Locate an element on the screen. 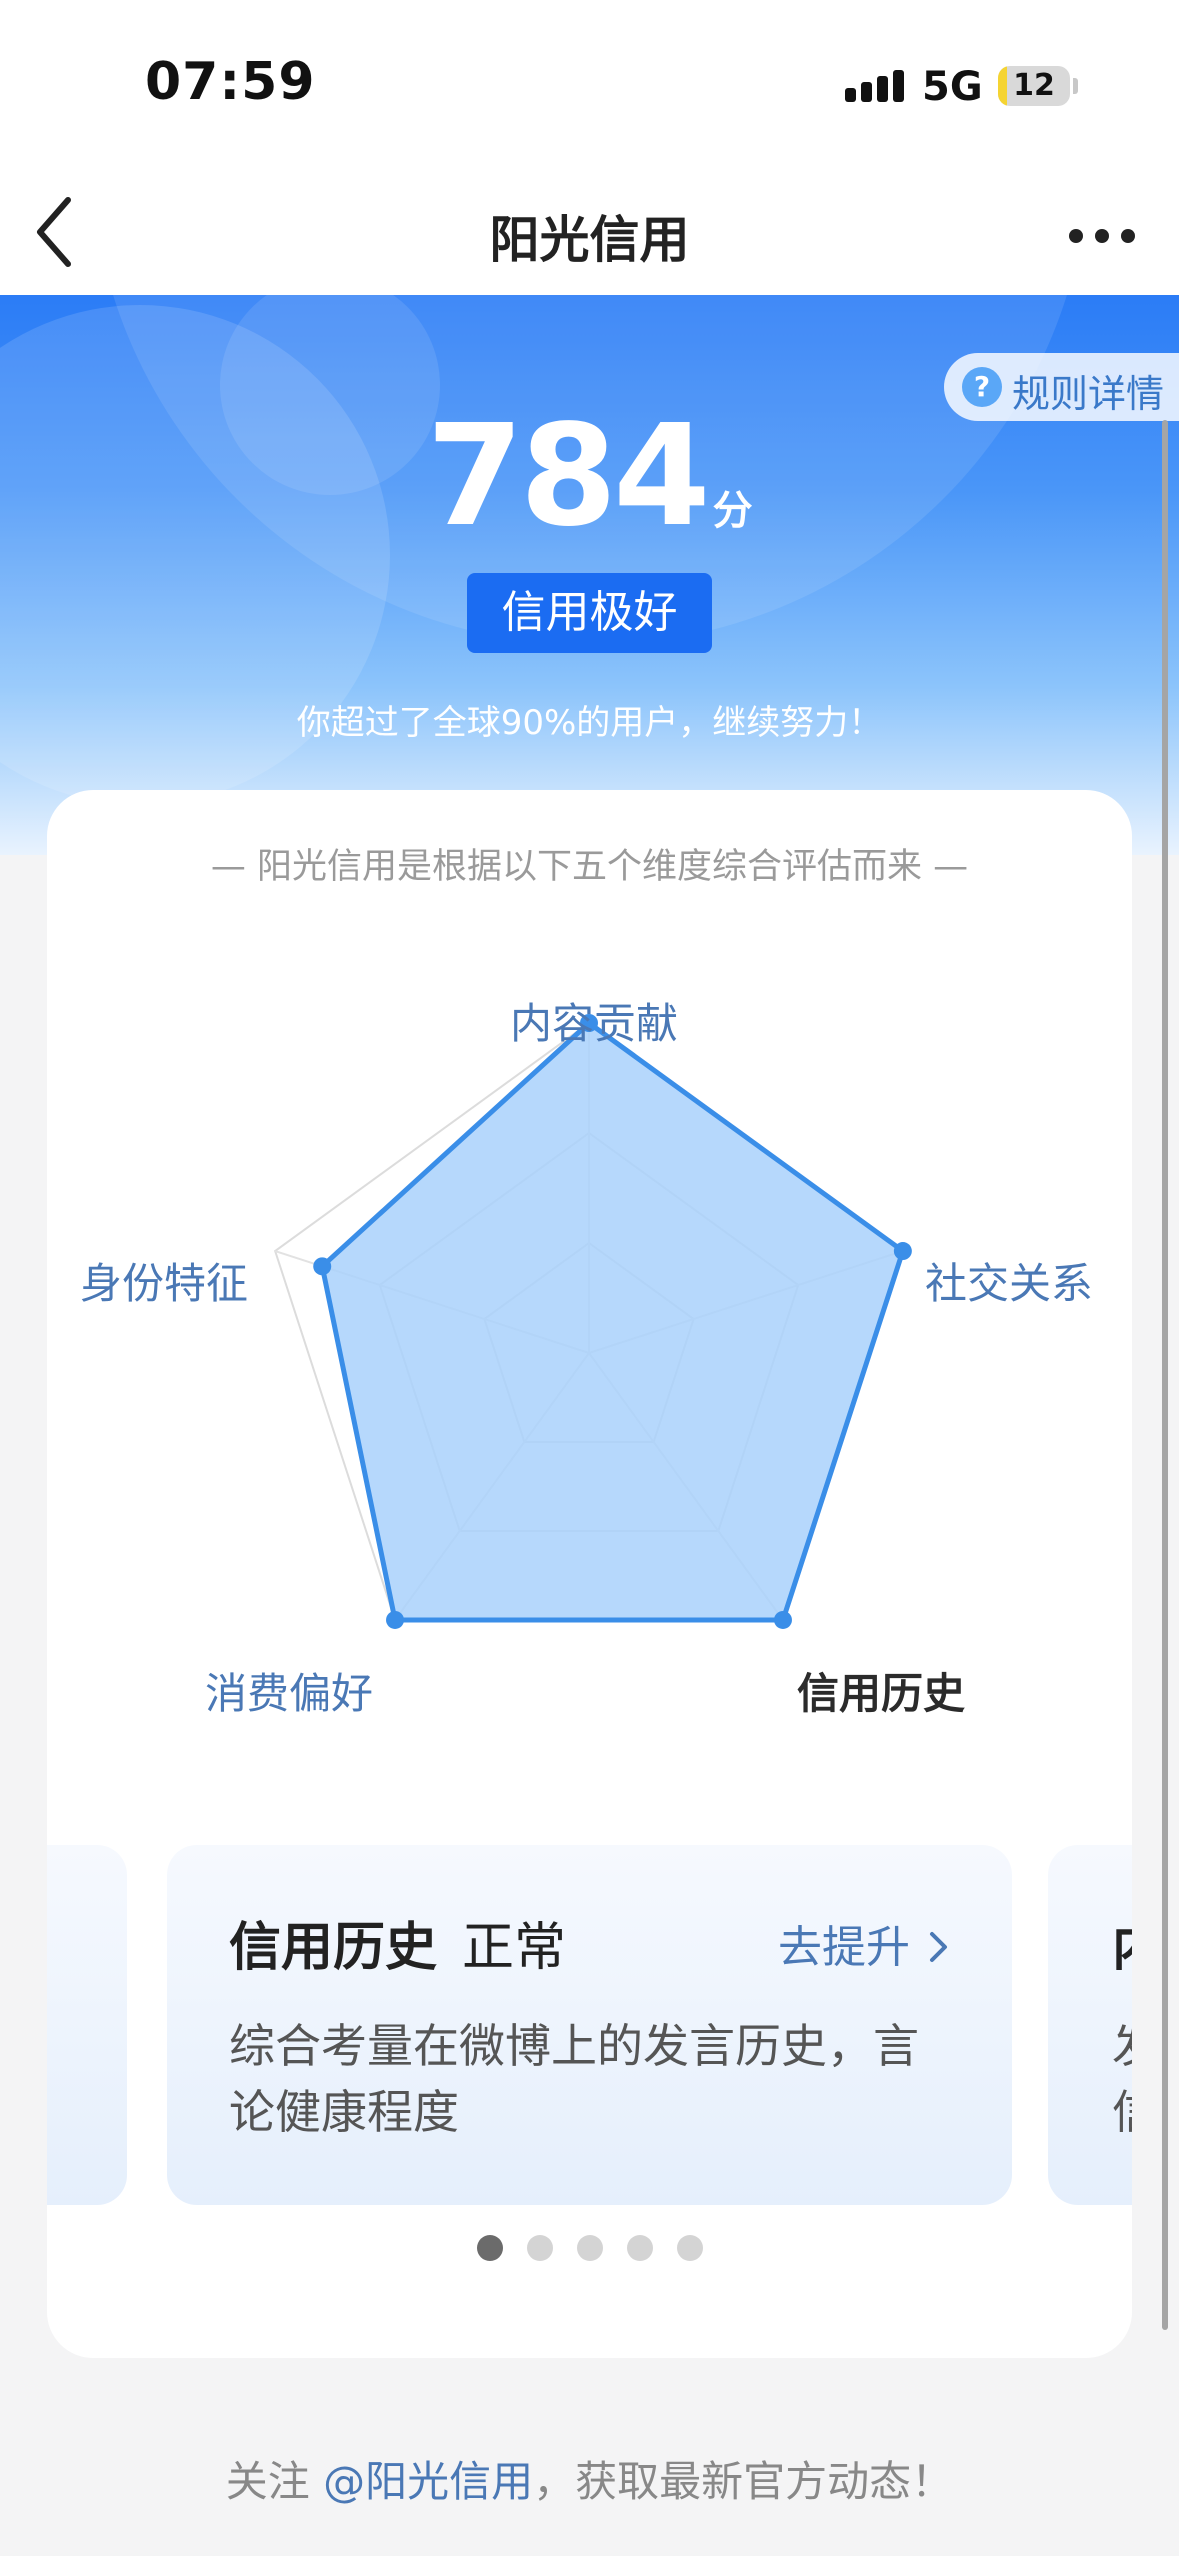 The height and width of the screenshot is (2556, 1179). scrollbar is located at coordinates (1165, 1375).